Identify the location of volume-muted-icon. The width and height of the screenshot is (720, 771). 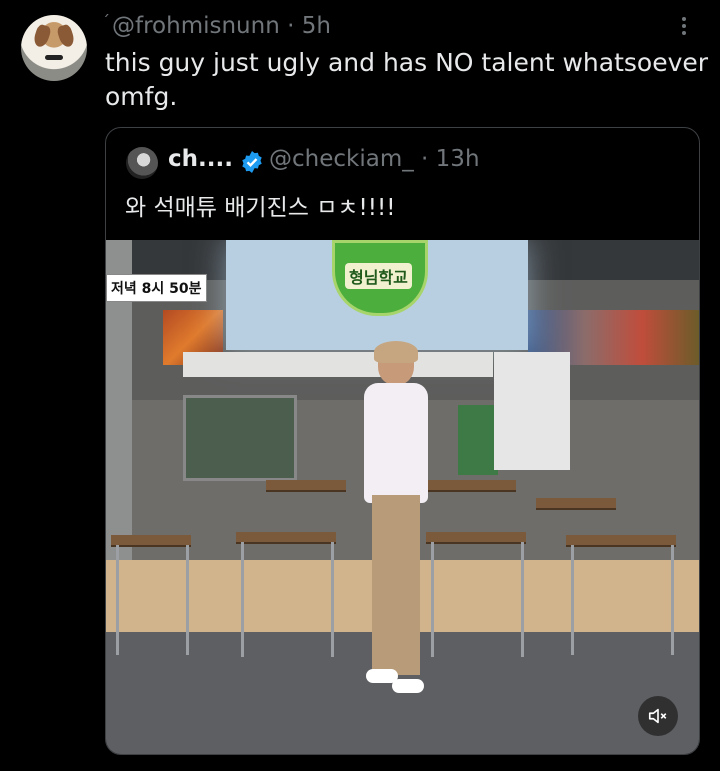
(657, 716).